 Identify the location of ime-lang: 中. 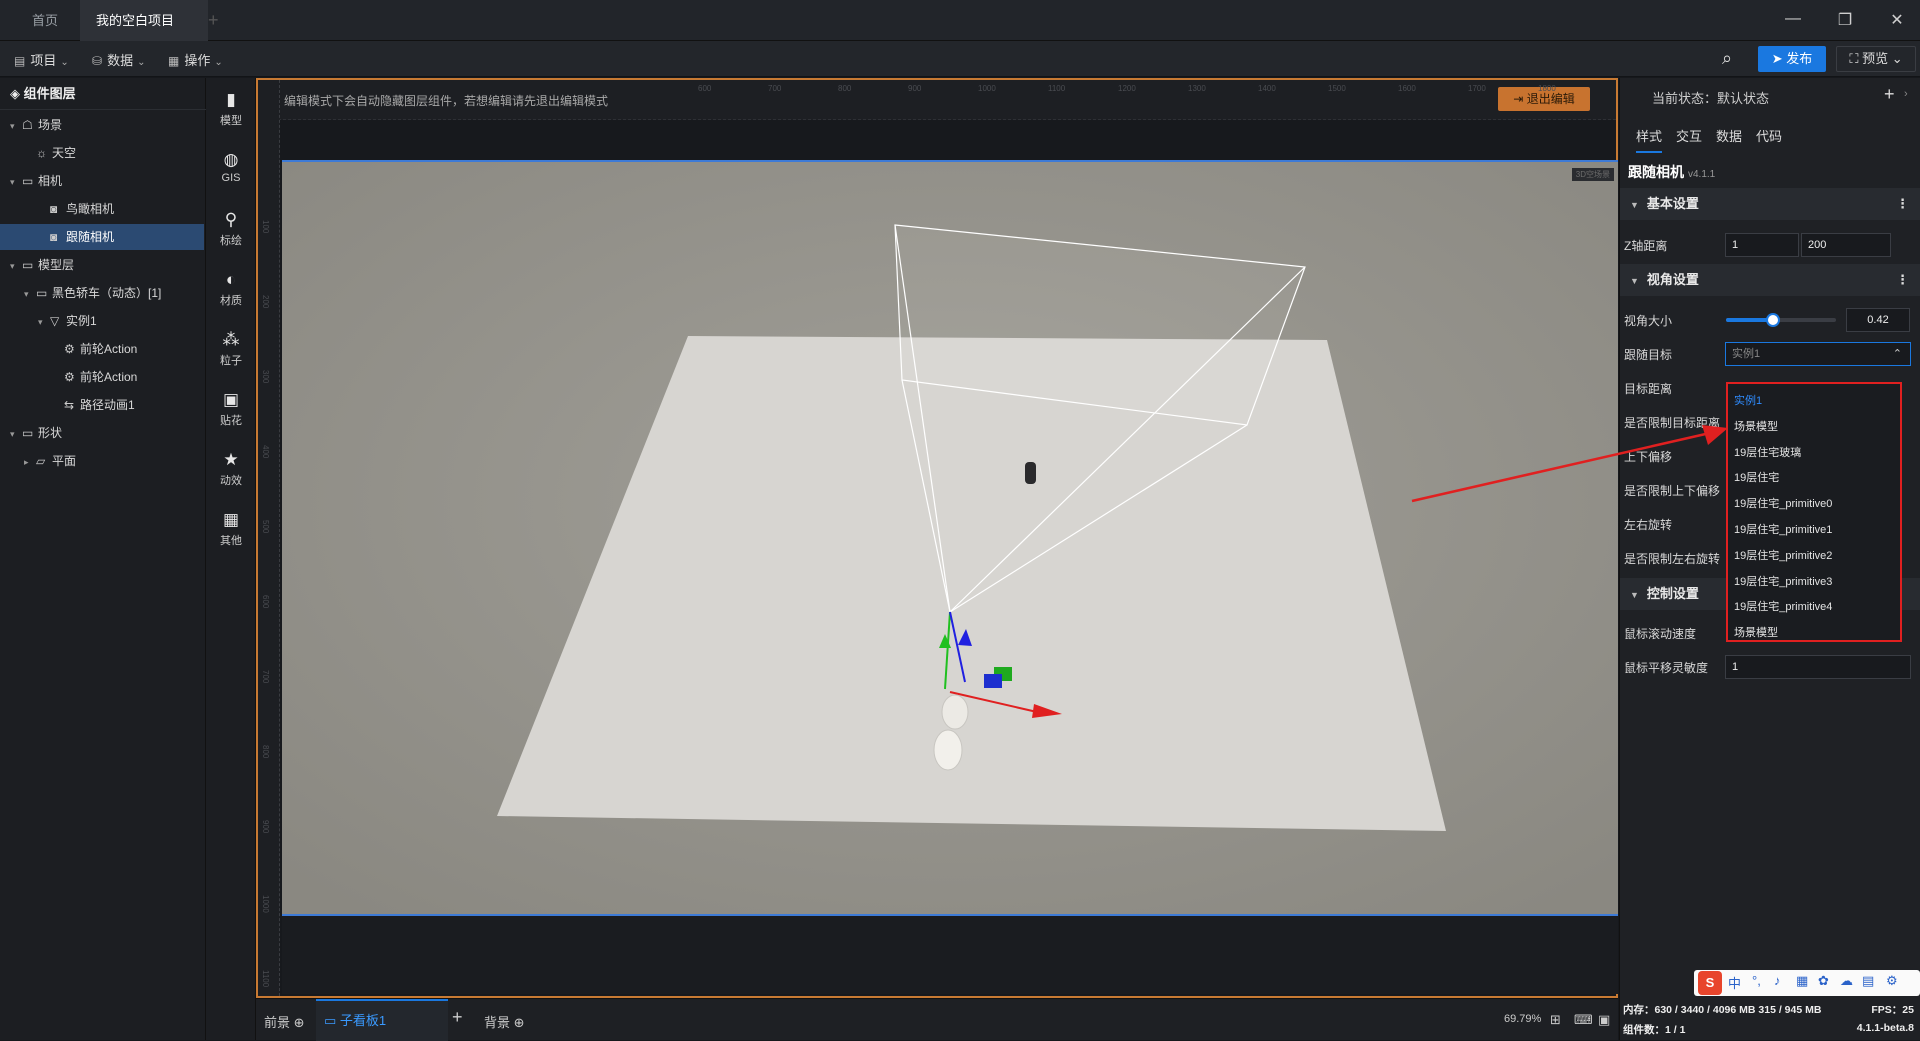
(1734, 982).